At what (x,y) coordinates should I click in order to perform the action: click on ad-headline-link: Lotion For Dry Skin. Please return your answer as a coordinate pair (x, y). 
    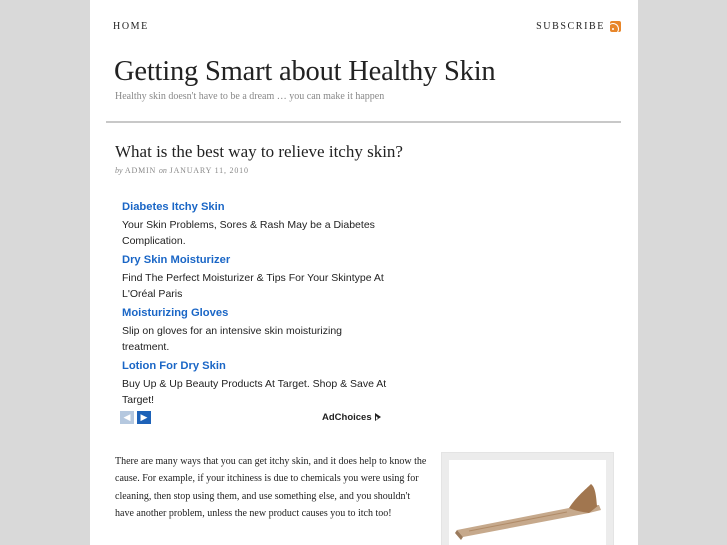
    Looking at the image, I should click on (258, 366).